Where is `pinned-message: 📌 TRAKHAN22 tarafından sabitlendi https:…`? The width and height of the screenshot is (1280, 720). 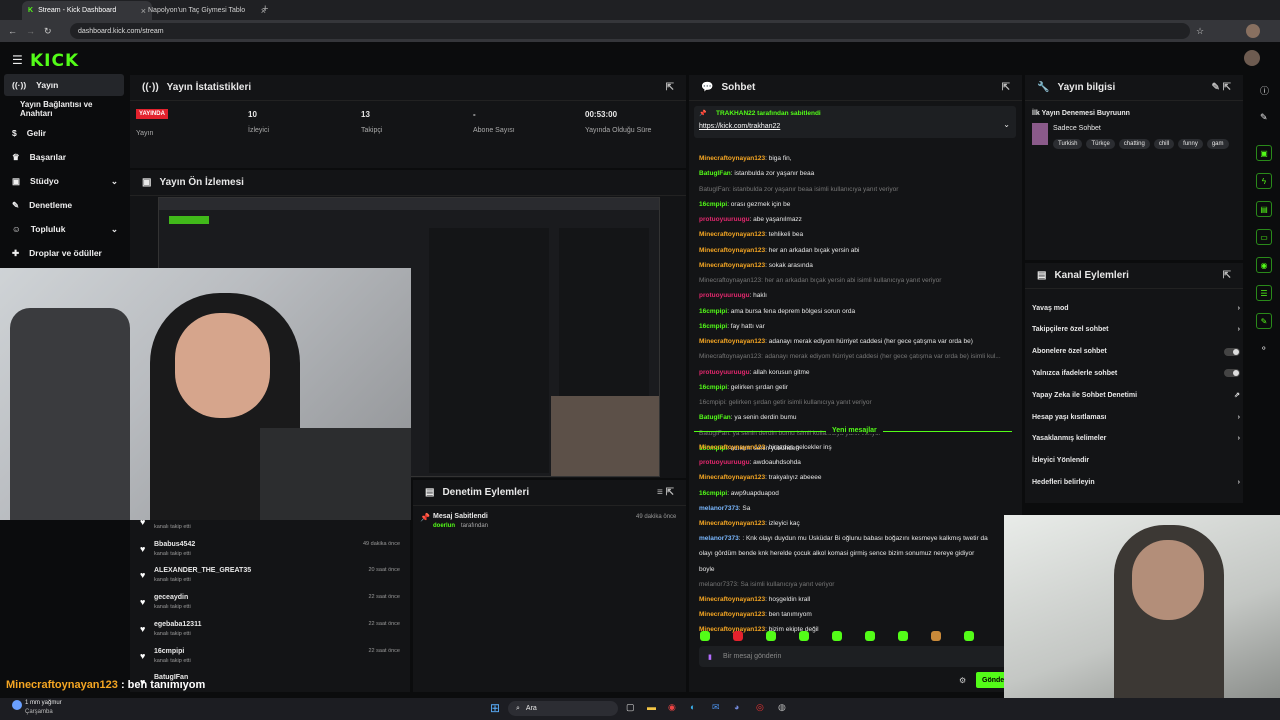
pinned-message: 📌 TRAKHAN22 tarafından sabitlendi https:… is located at coordinates (855, 122).